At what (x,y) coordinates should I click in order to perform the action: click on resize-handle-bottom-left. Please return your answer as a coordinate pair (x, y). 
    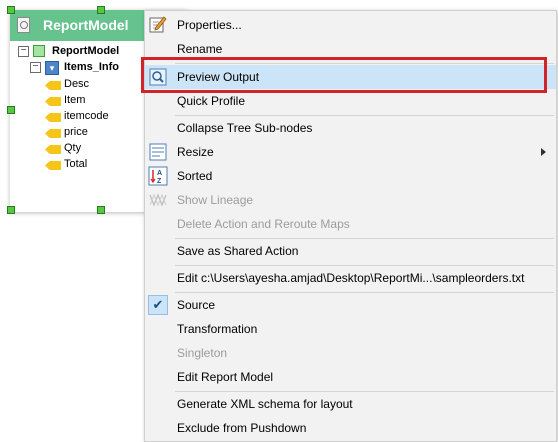
    Looking at the image, I should click on (11, 210).